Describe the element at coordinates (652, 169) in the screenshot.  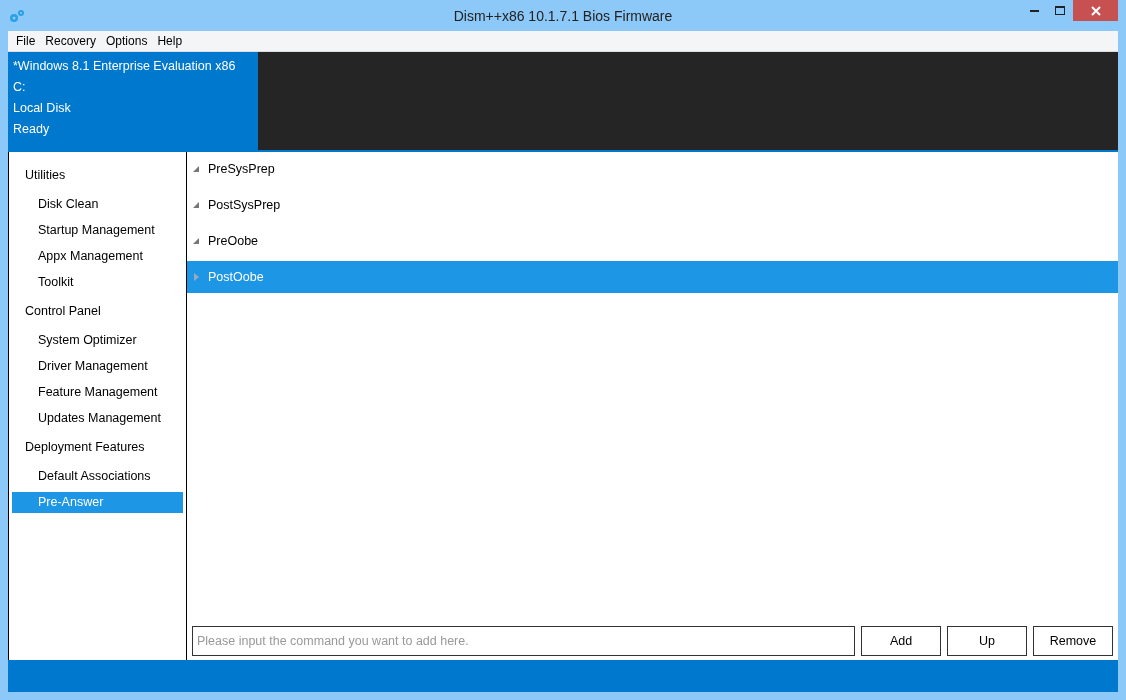
I see `tree-item: PreSysPrep` at that location.